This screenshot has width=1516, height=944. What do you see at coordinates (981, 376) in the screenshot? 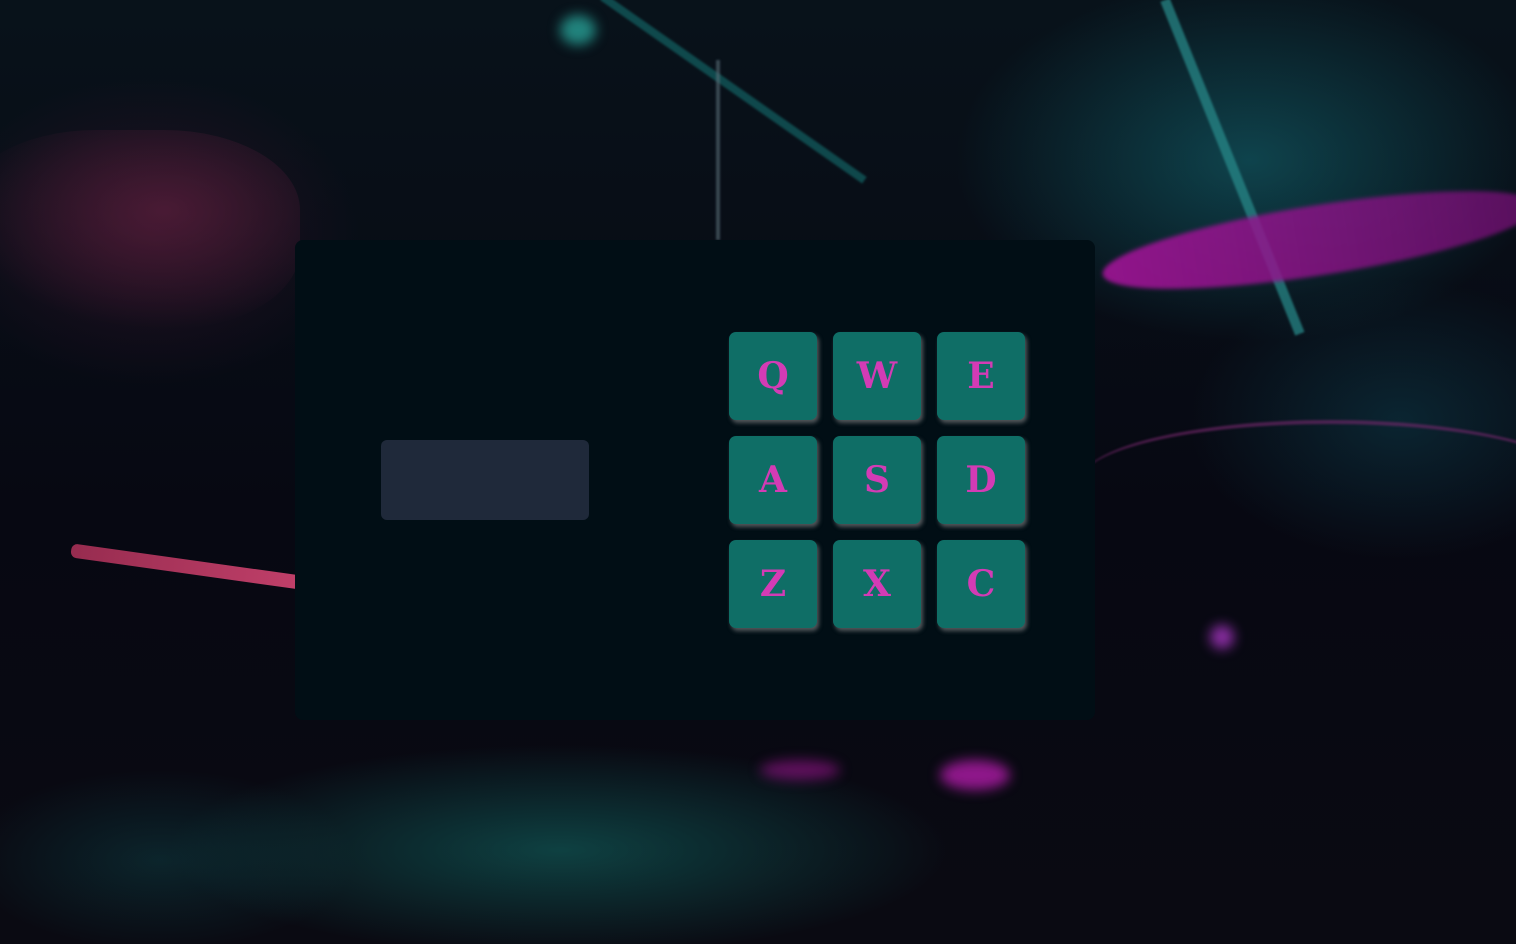
I see `drum-pad-e: E` at bounding box center [981, 376].